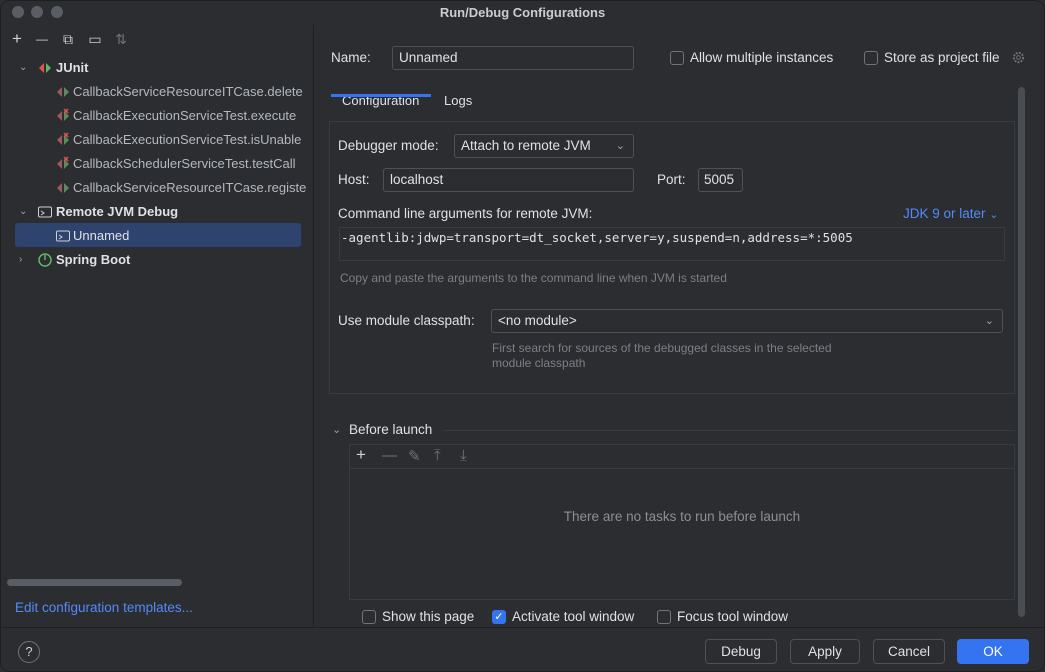  Describe the element at coordinates (20, 259) in the screenshot. I see `chevron-right-icon: ›` at that location.